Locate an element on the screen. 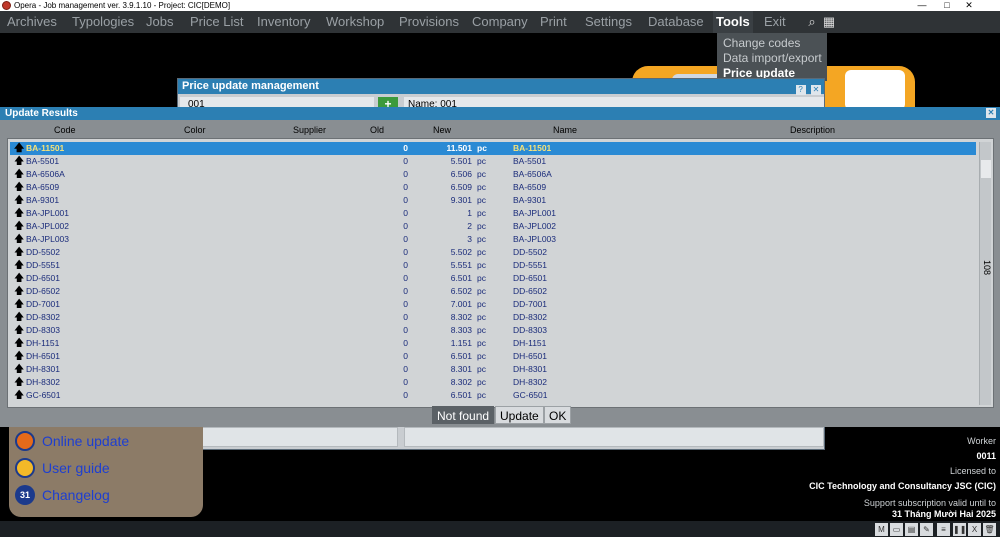  scrollbar: 108 is located at coordinates (985, 273).